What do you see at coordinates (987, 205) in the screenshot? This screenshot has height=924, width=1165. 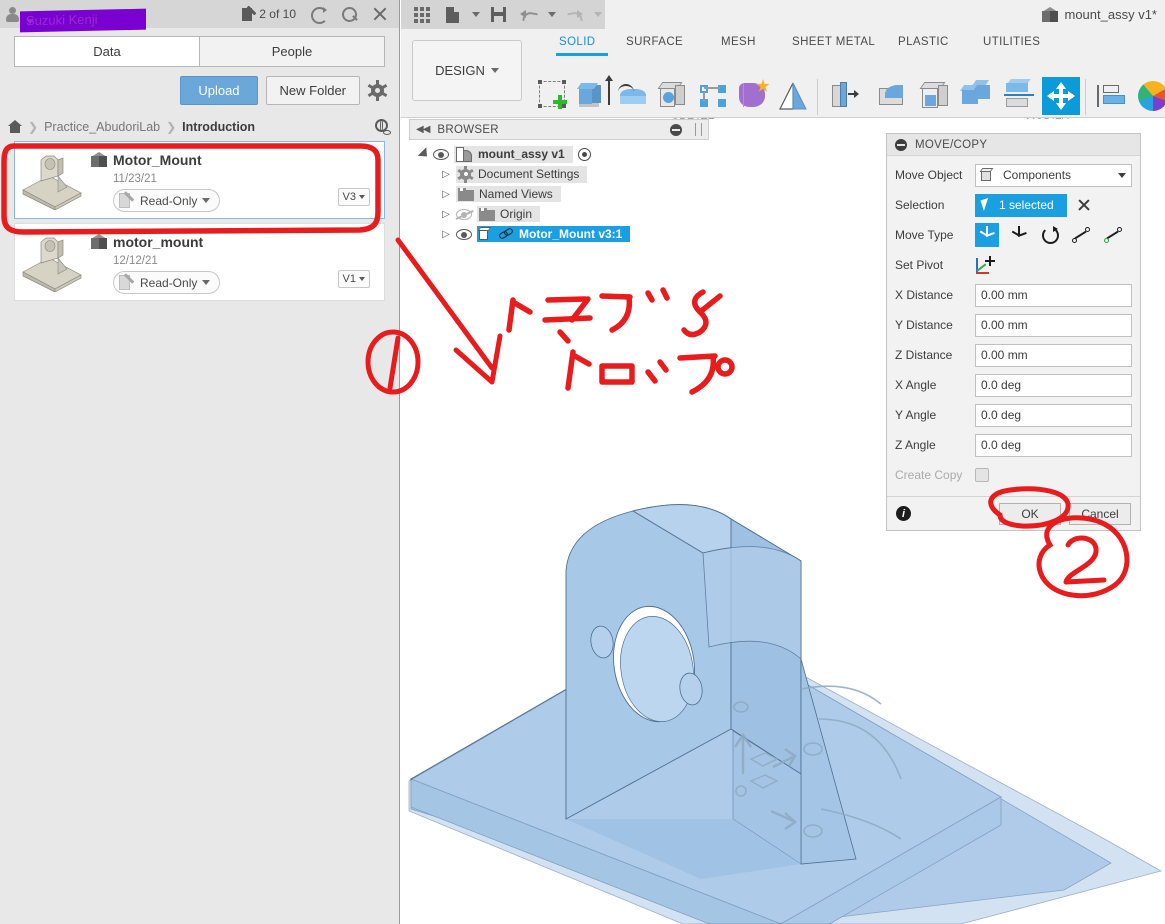 I see `cursor-icon` at bounding box center [987, 205].